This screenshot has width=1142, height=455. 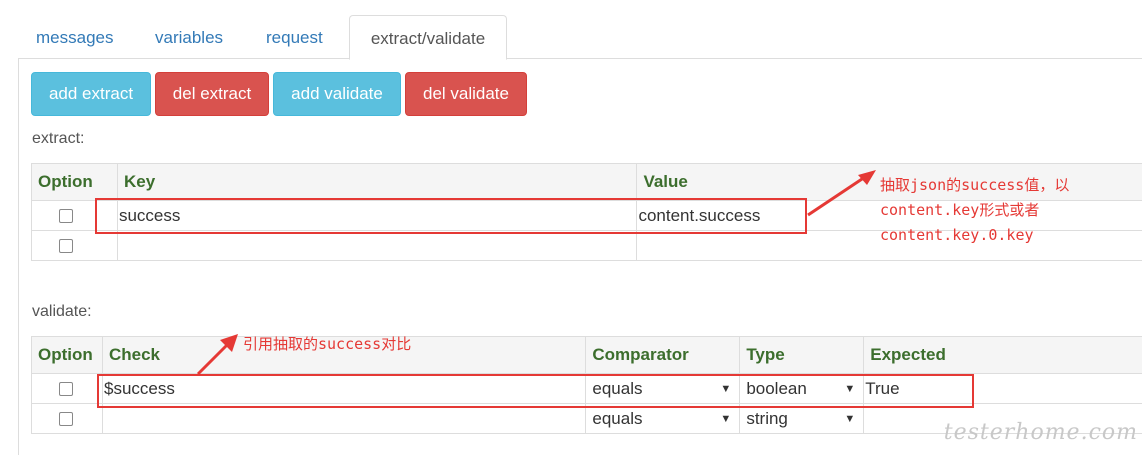 What do you see at coordinates (337, 94) in the screenshot?
I see `add-validate-button: add validate` at bounding box center [337, 94].